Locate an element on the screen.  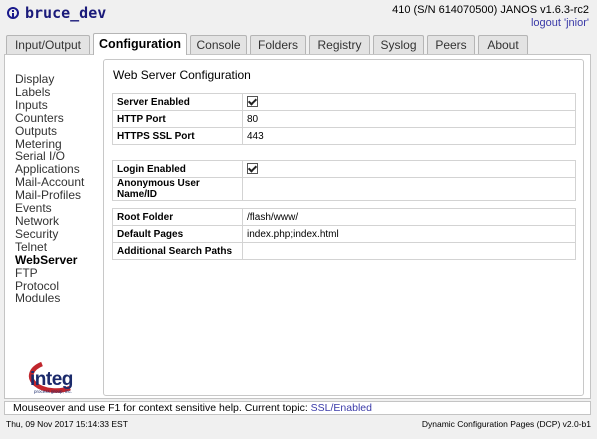
table-row: Root Folder /flash/www/ is located at coordinates (344, 217).